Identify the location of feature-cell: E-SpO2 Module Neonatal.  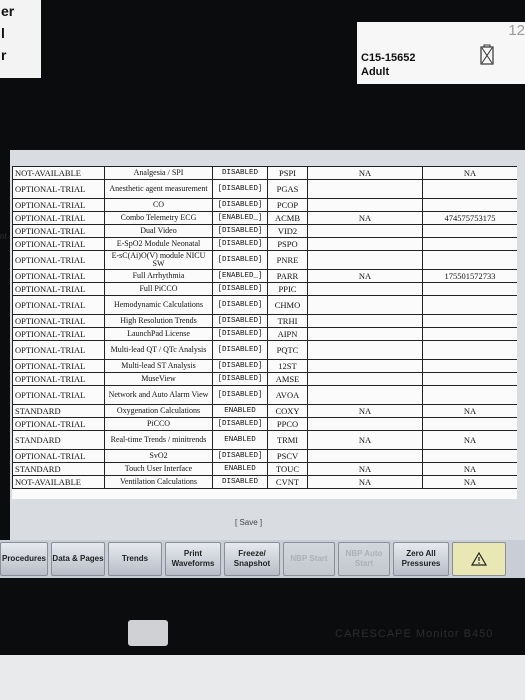
(158, 244).